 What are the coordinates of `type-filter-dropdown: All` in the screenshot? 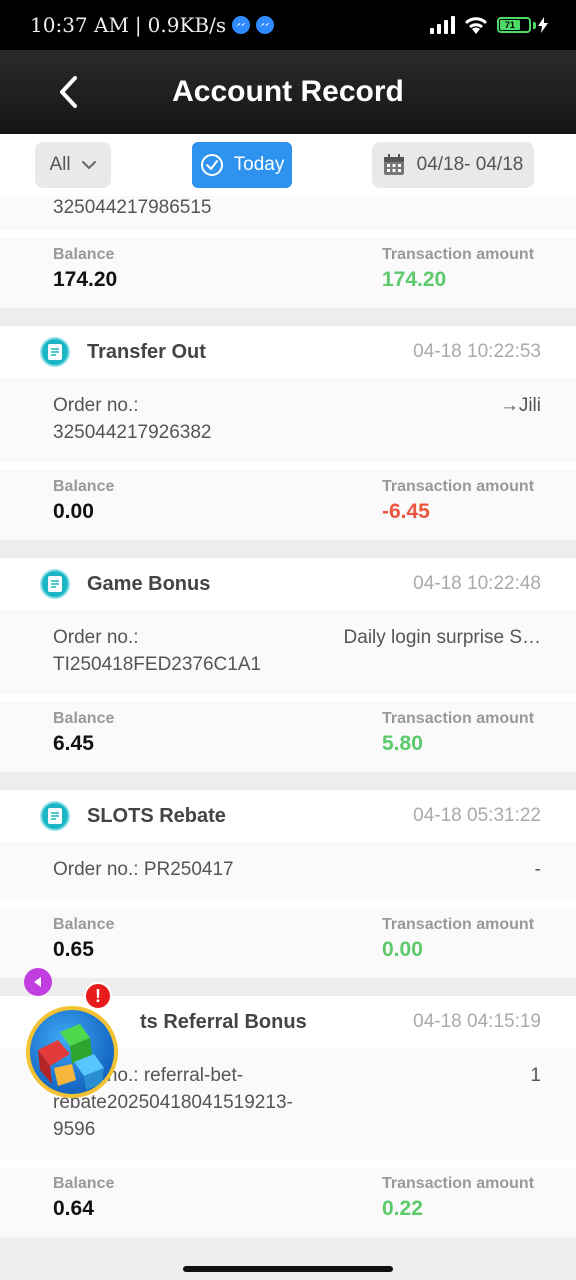 It's located at (73, 165).